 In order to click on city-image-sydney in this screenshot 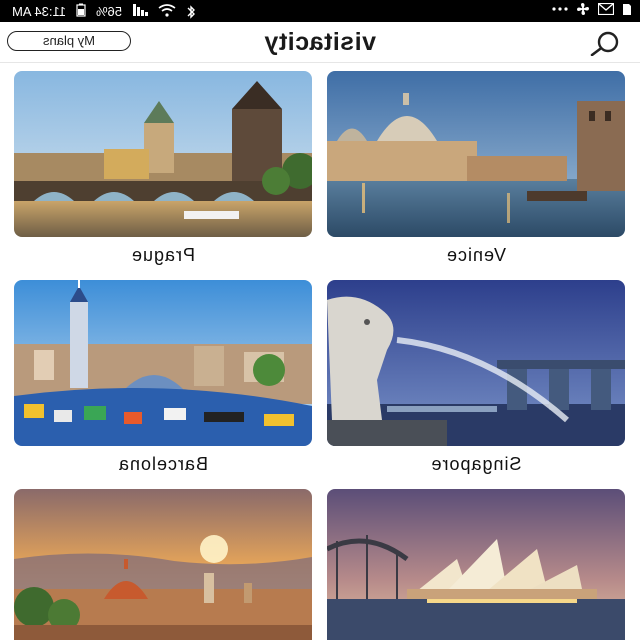, I will do `click(476, 564)`.